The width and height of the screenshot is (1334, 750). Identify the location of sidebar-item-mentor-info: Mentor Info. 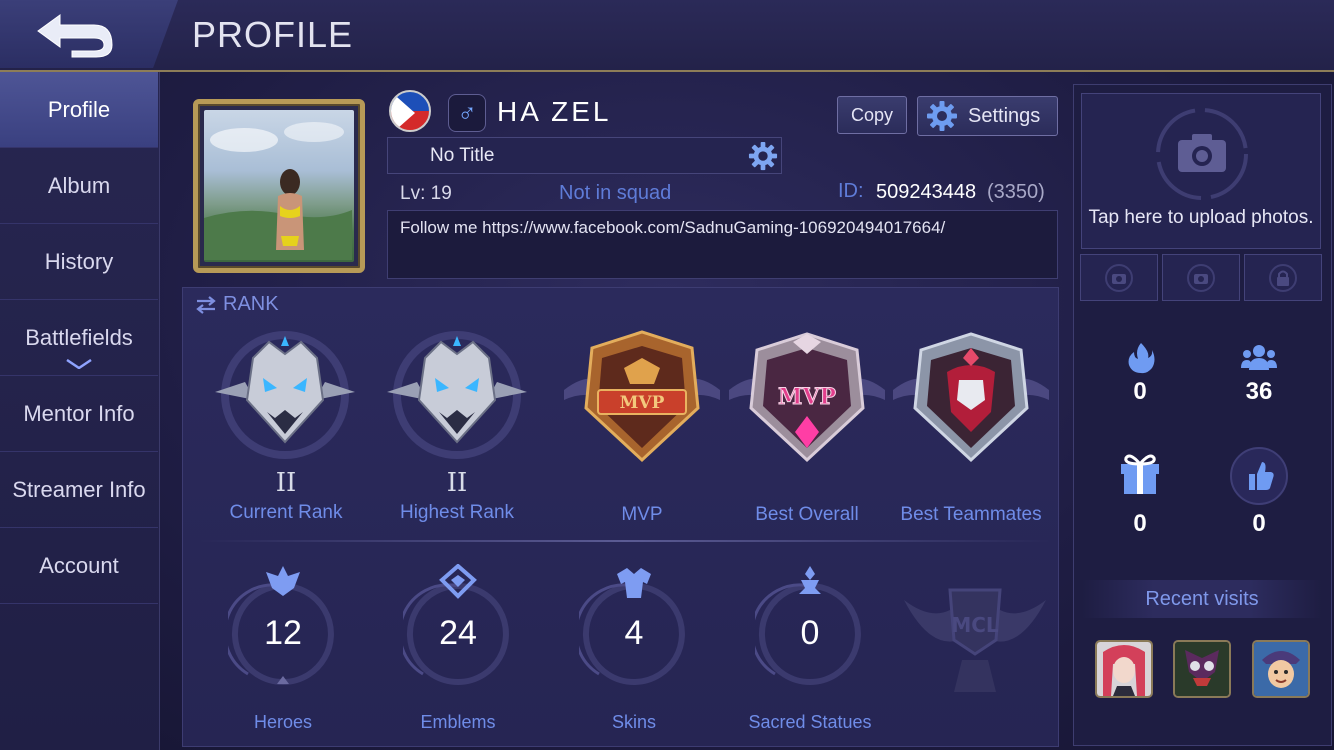
(79, 414).